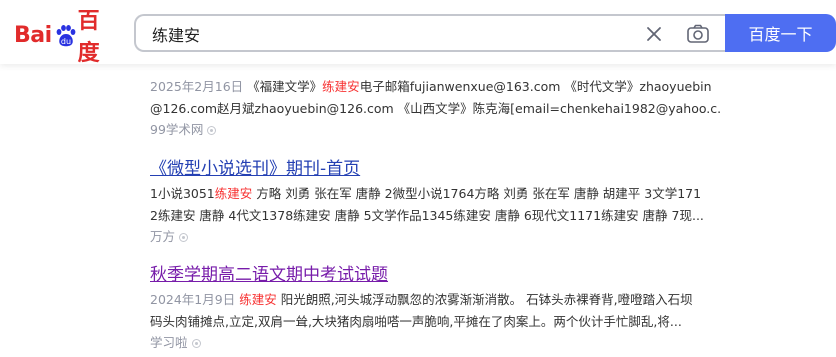 The image size is (836, 357). Describe the element at coordinates (698, 34) in the screenshot. I see `camera-icon` at that location.